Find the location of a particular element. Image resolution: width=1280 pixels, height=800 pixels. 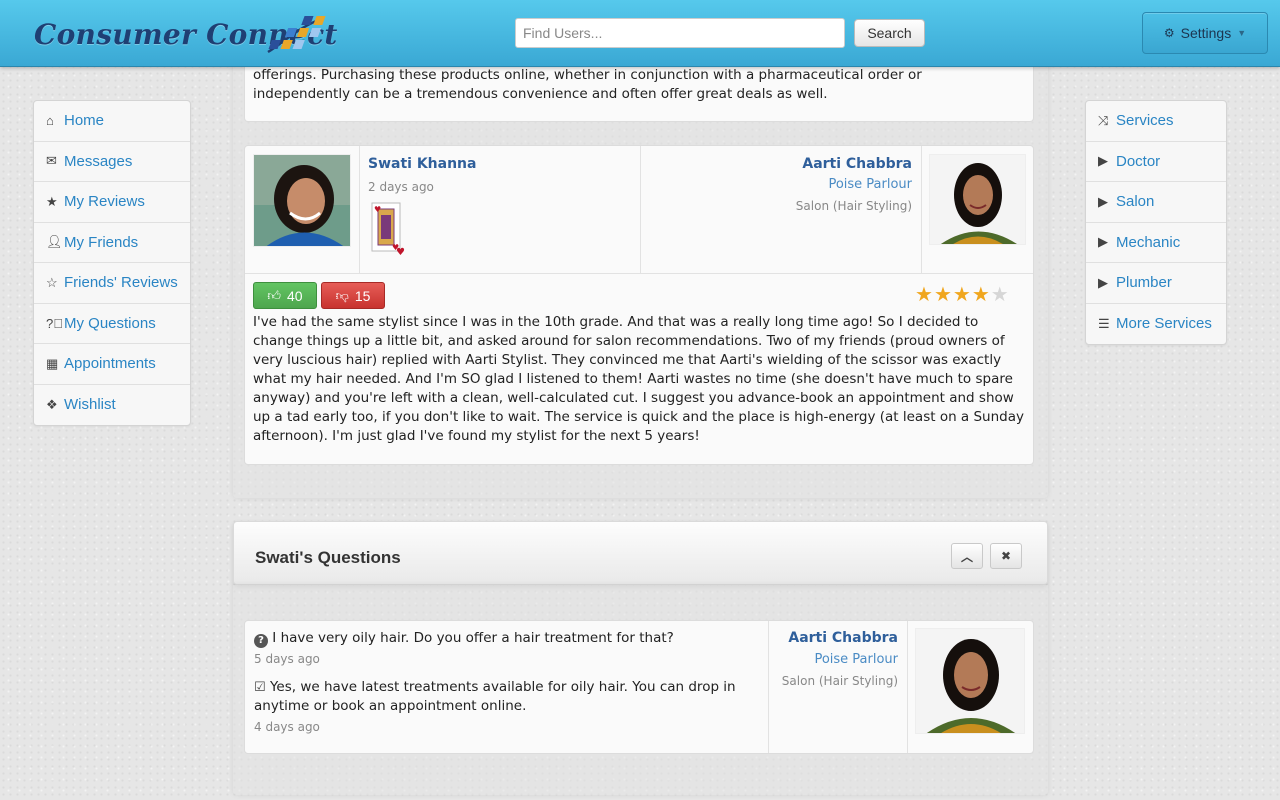

sidebar-item-friends-reviews: ☆ Friends' Reviews is located at coordinates (112, 283).